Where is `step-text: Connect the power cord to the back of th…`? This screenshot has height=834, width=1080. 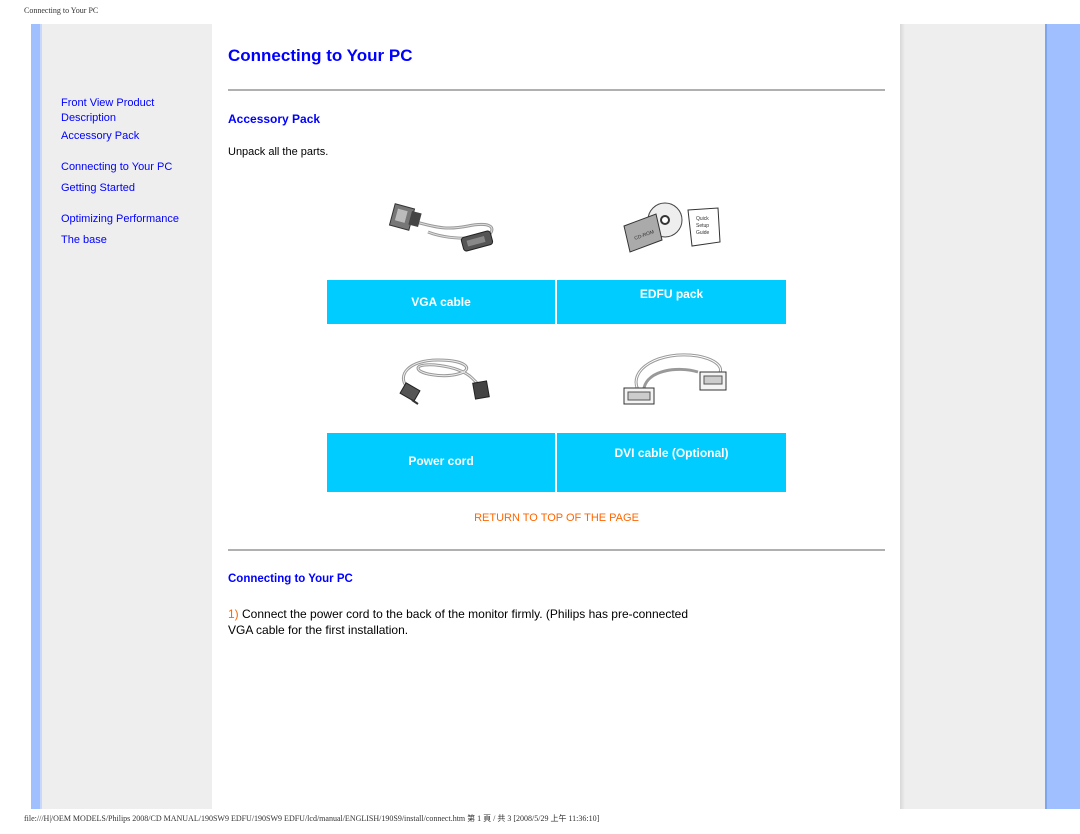 step-text: Connect the power cord to the back of th… is located at coordinates (458, 622).